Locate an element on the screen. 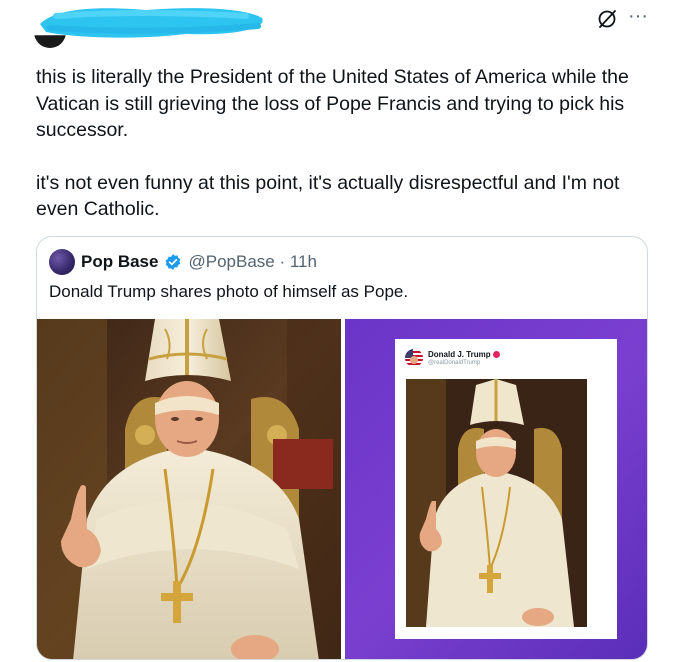  embedded-pope-illustration is located at coordinates (496, 503).